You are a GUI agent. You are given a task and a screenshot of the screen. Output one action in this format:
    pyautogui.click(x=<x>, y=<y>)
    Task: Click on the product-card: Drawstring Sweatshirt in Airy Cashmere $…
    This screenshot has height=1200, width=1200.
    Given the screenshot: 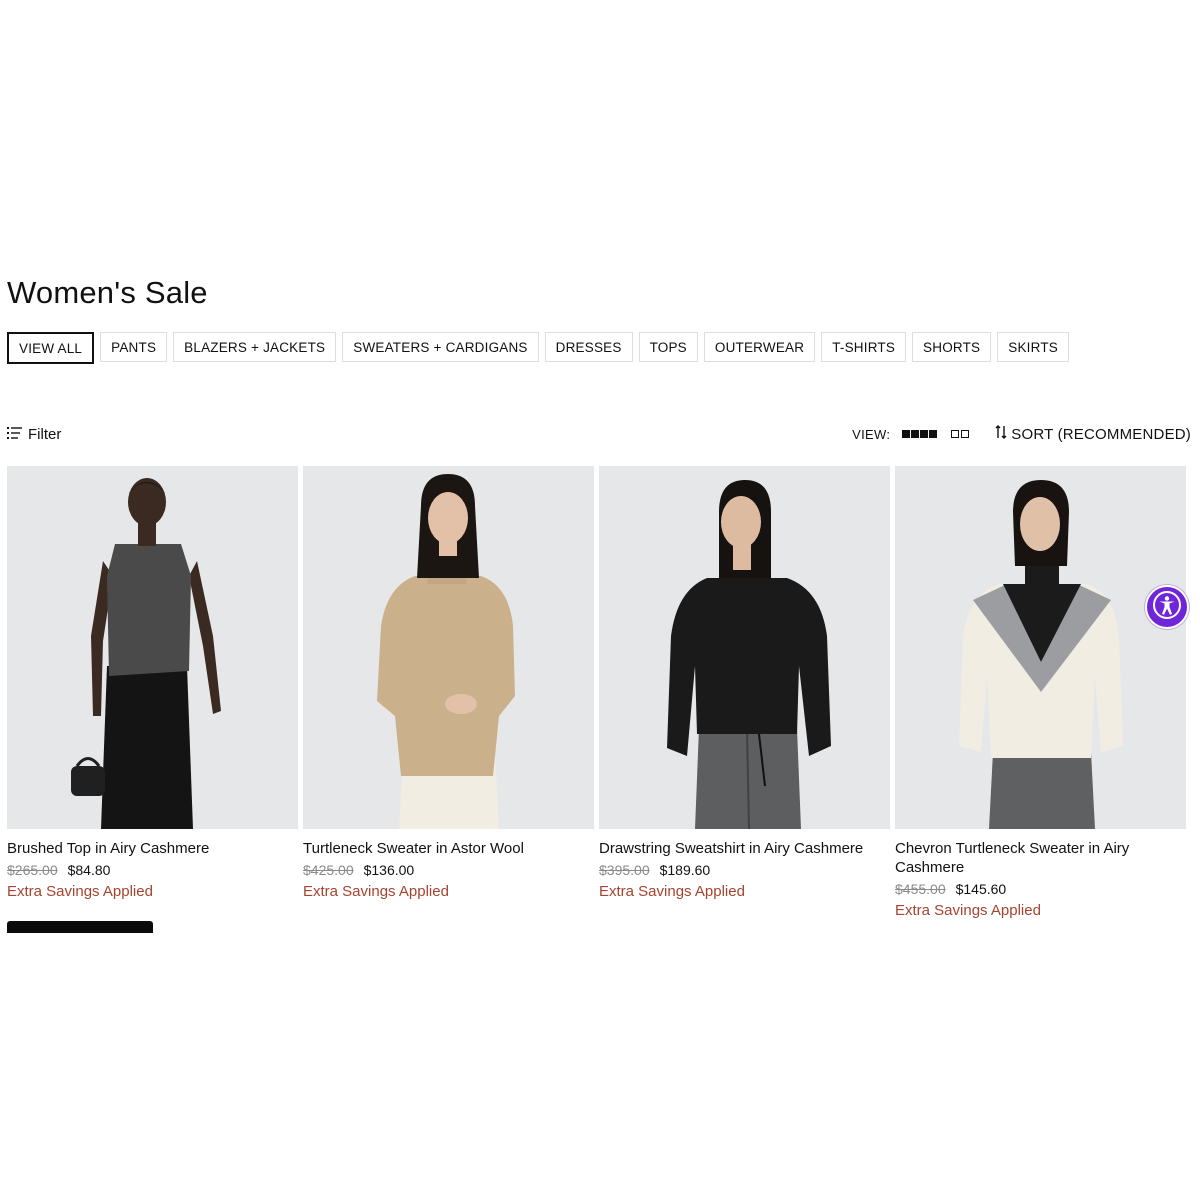 What is the action you would take?
    pyautogui.click(x=744, y=692)
    